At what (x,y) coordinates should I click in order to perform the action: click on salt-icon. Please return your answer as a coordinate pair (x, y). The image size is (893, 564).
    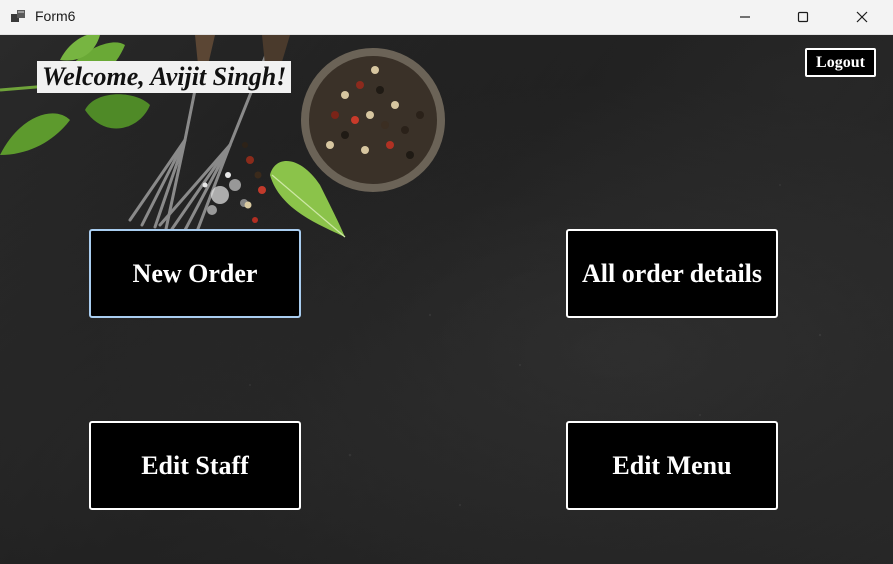
    Looking at the image, I should click on (225, 193).